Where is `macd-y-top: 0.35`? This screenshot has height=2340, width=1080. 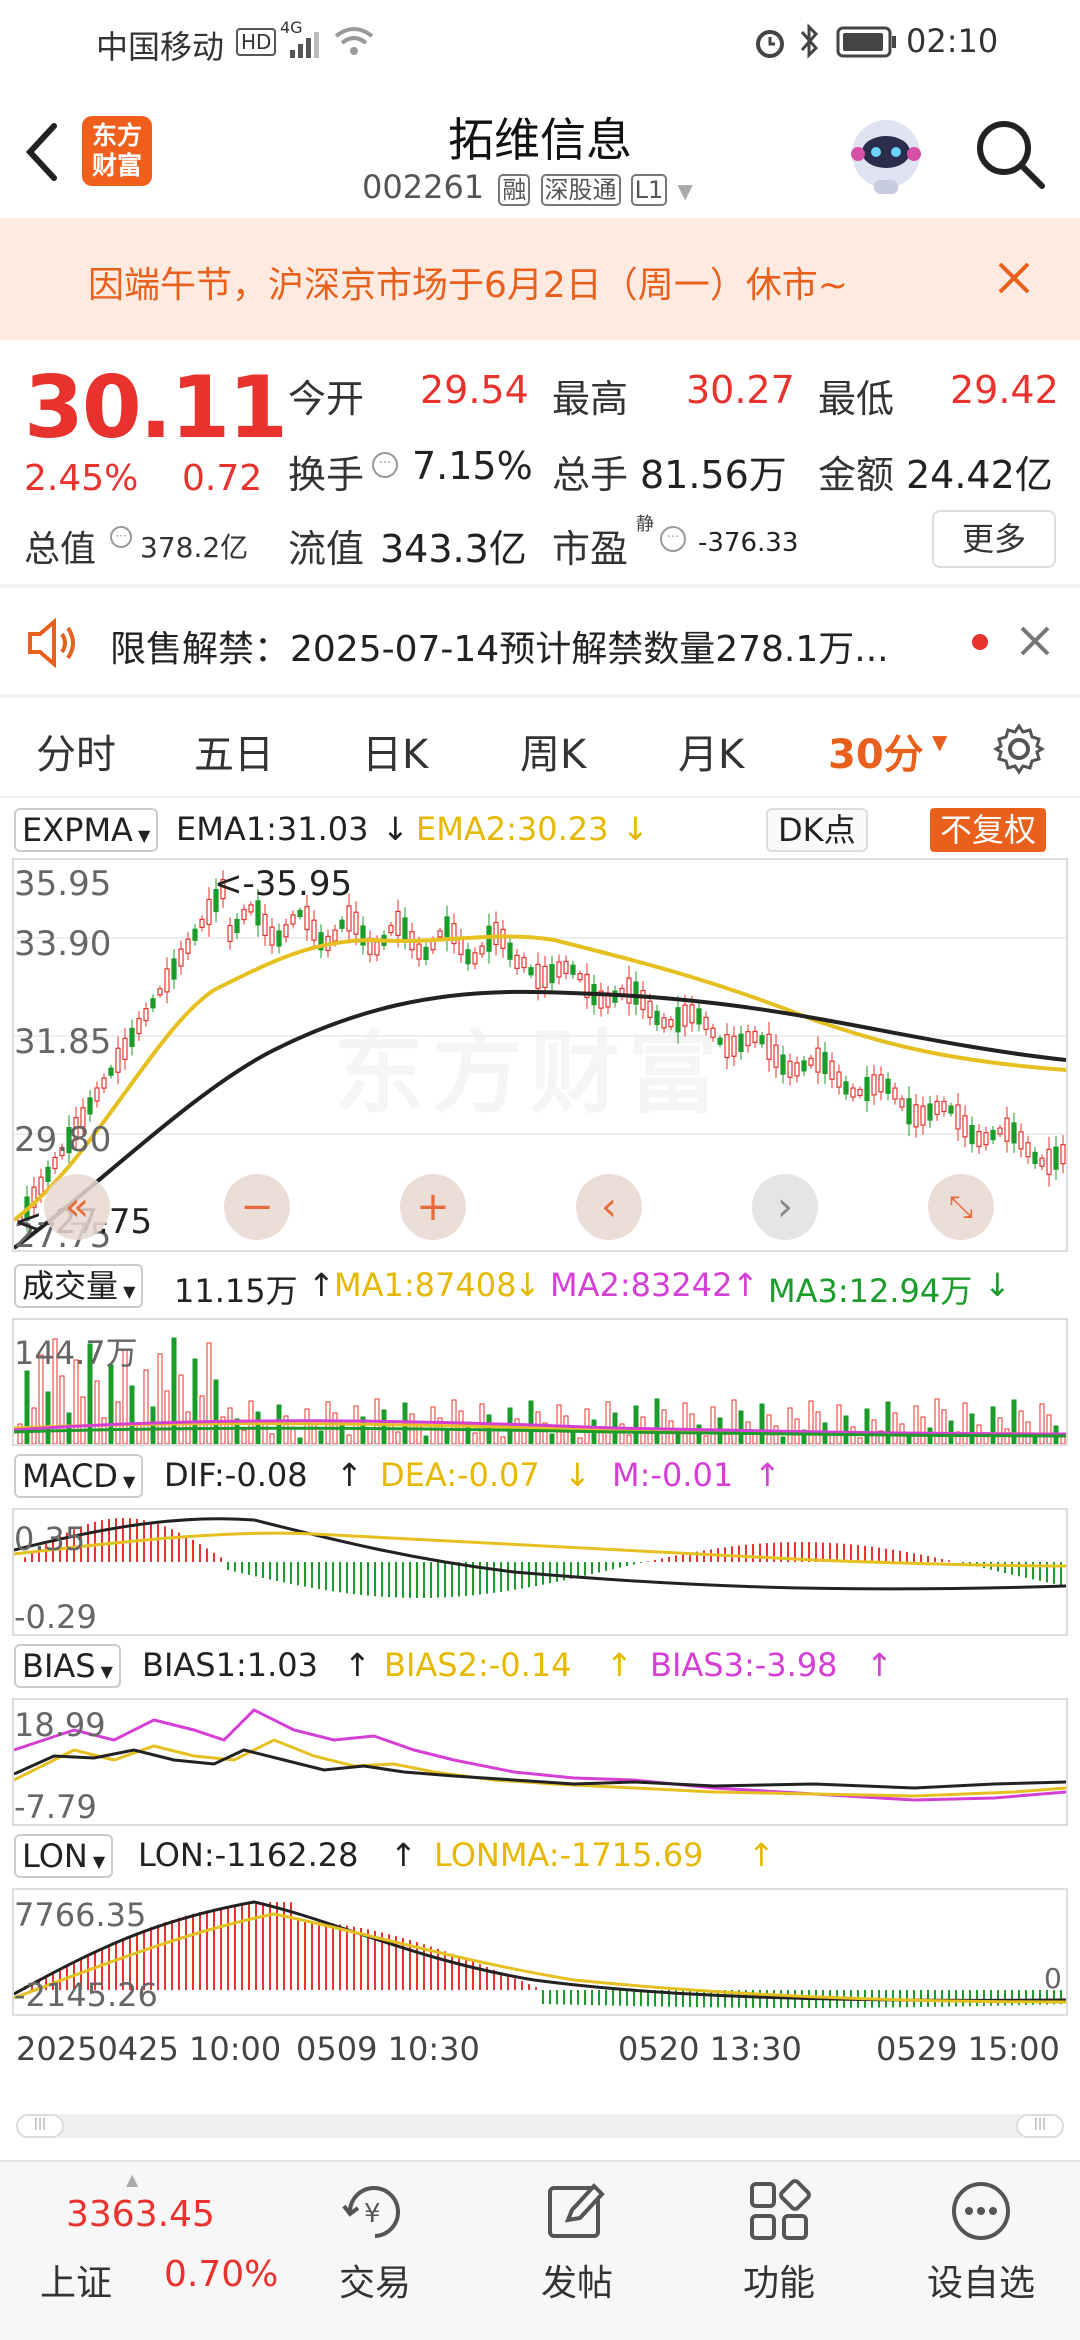
macd-y-top: 0.35 is located at coordinates (50, 1539).